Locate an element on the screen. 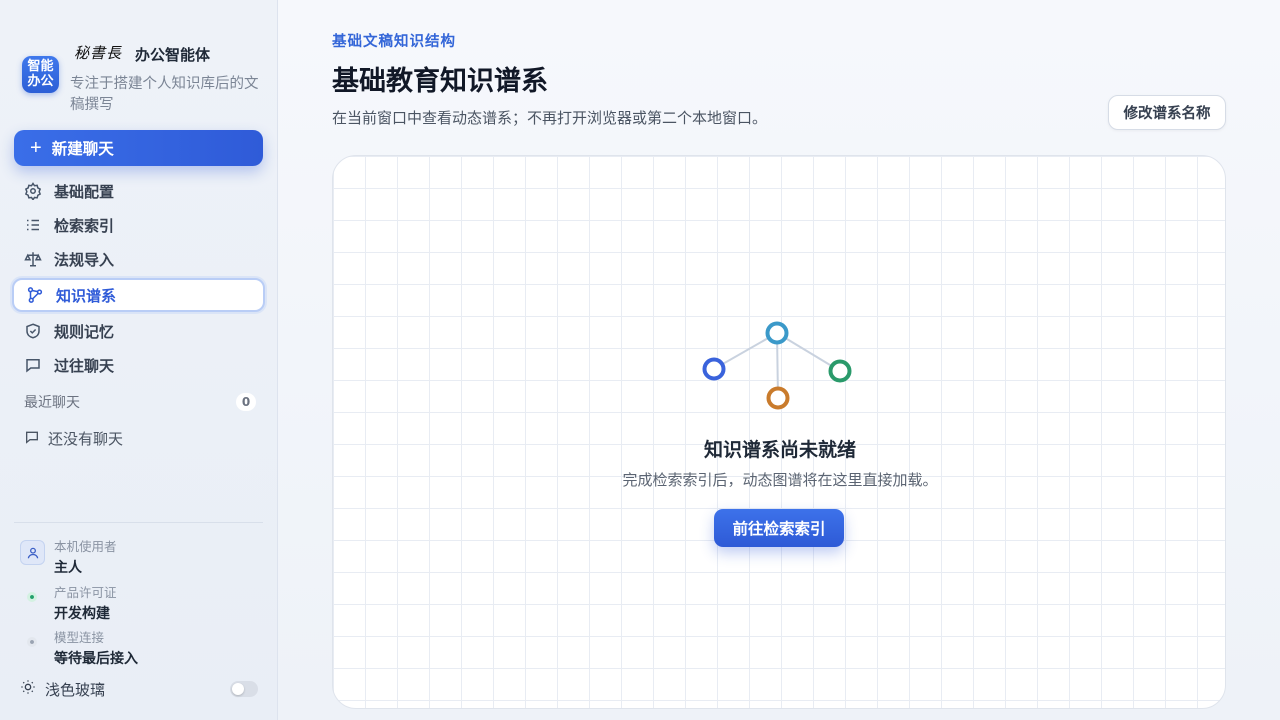 Image resolution: width=1280 pixels, height=720 pixels. rename-graph-button: 修改谱系名称 is located at coordinates (1167, 112).